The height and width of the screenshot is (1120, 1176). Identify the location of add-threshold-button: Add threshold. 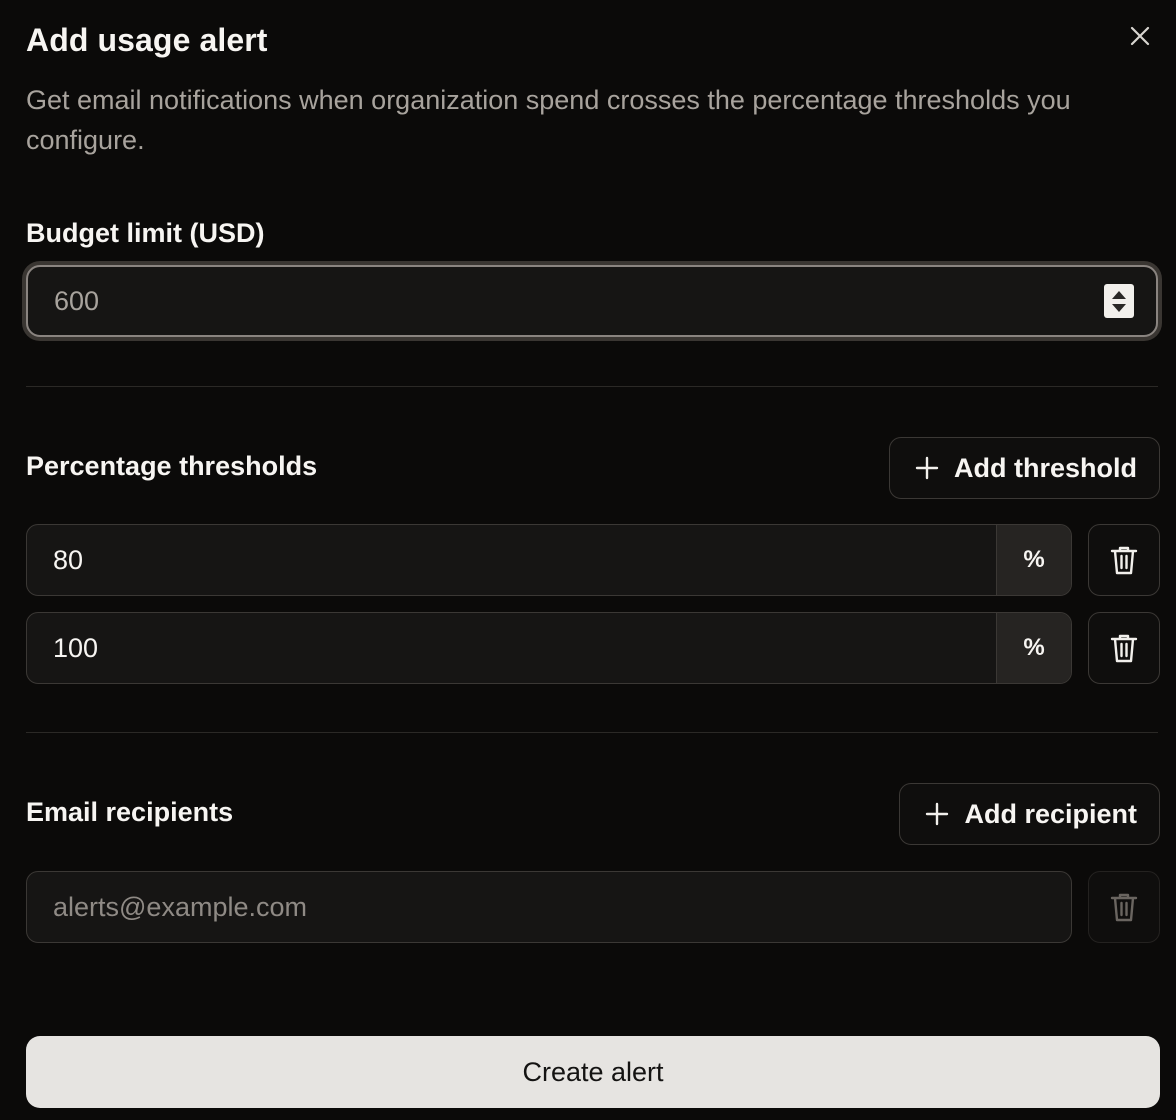
(1024, 468).